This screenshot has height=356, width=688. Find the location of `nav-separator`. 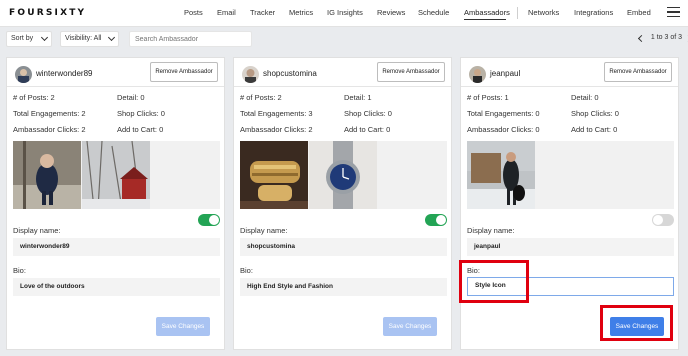

nav-separator is located at coordinates (517, 13).